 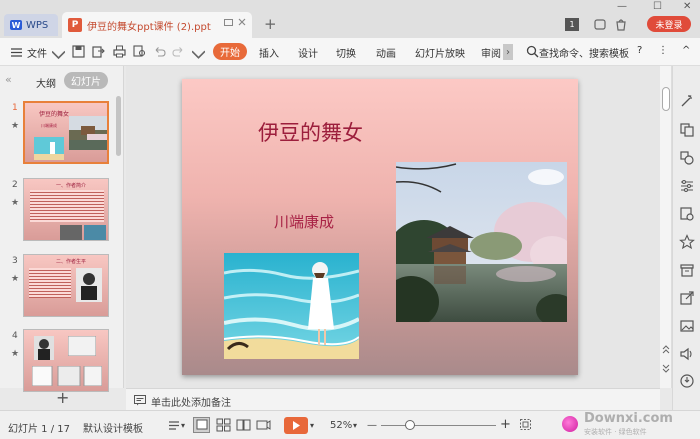 I want to click on undo-icon, so click(x=159, y=51).